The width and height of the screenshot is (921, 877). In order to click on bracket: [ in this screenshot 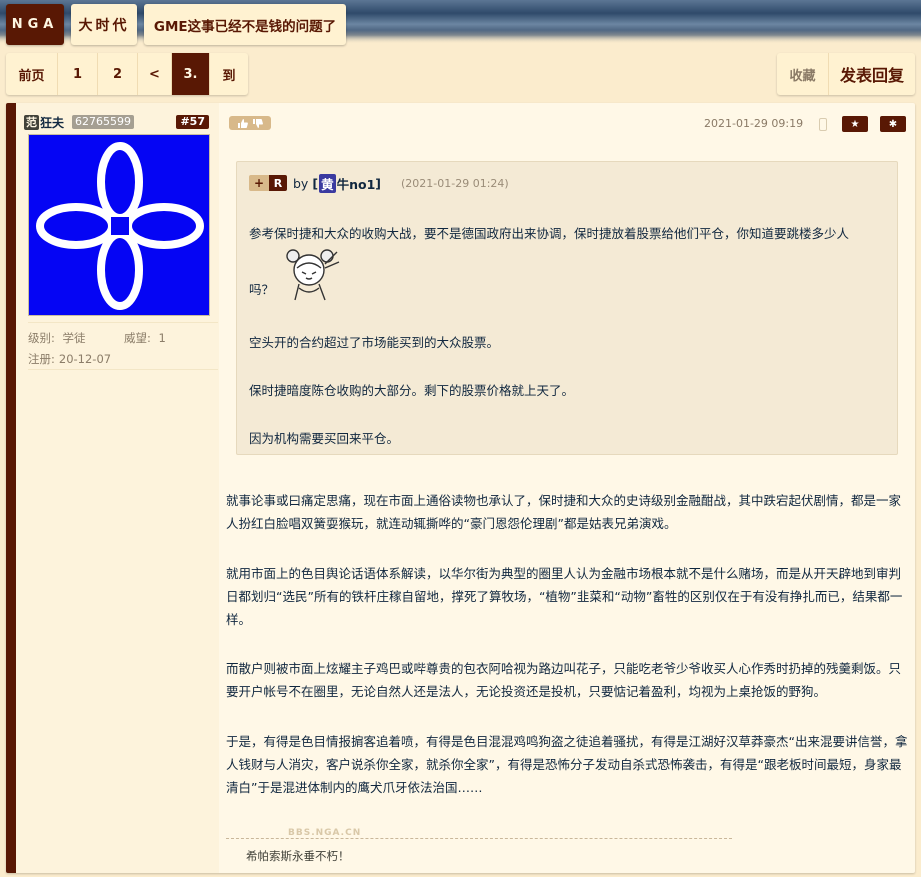, I will do `click(315, 183)`.